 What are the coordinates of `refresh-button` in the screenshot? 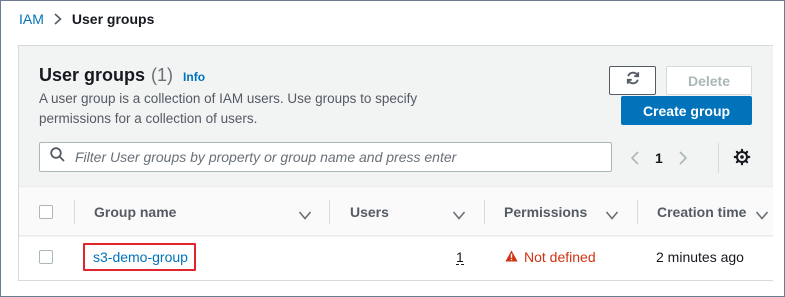 It's located at (632, 80).